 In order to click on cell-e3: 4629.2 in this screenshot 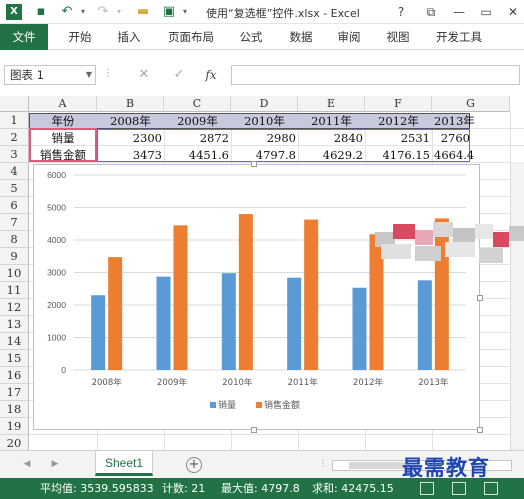, I will do `click(331, 155)`.